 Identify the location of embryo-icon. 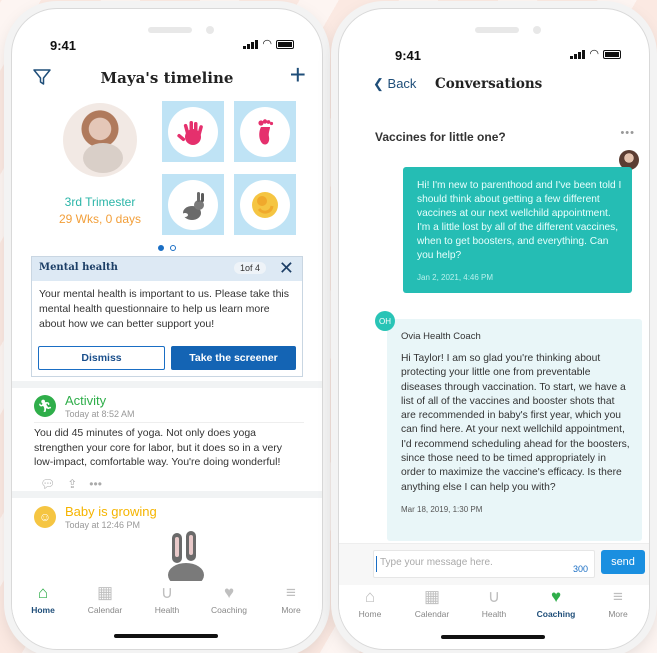
(265, 205).